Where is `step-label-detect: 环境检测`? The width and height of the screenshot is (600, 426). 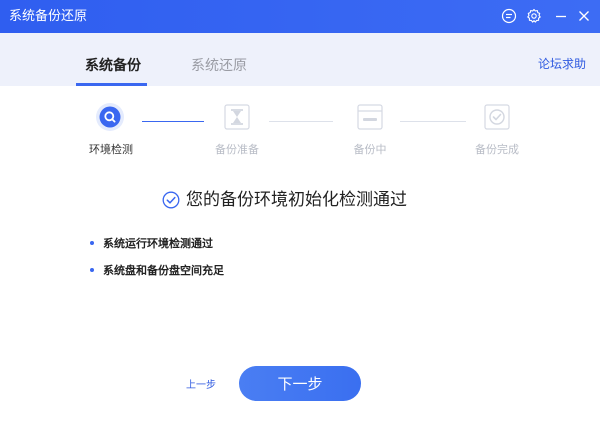 step-label-detect: 环境检测 is located at coordinates (111, 149).